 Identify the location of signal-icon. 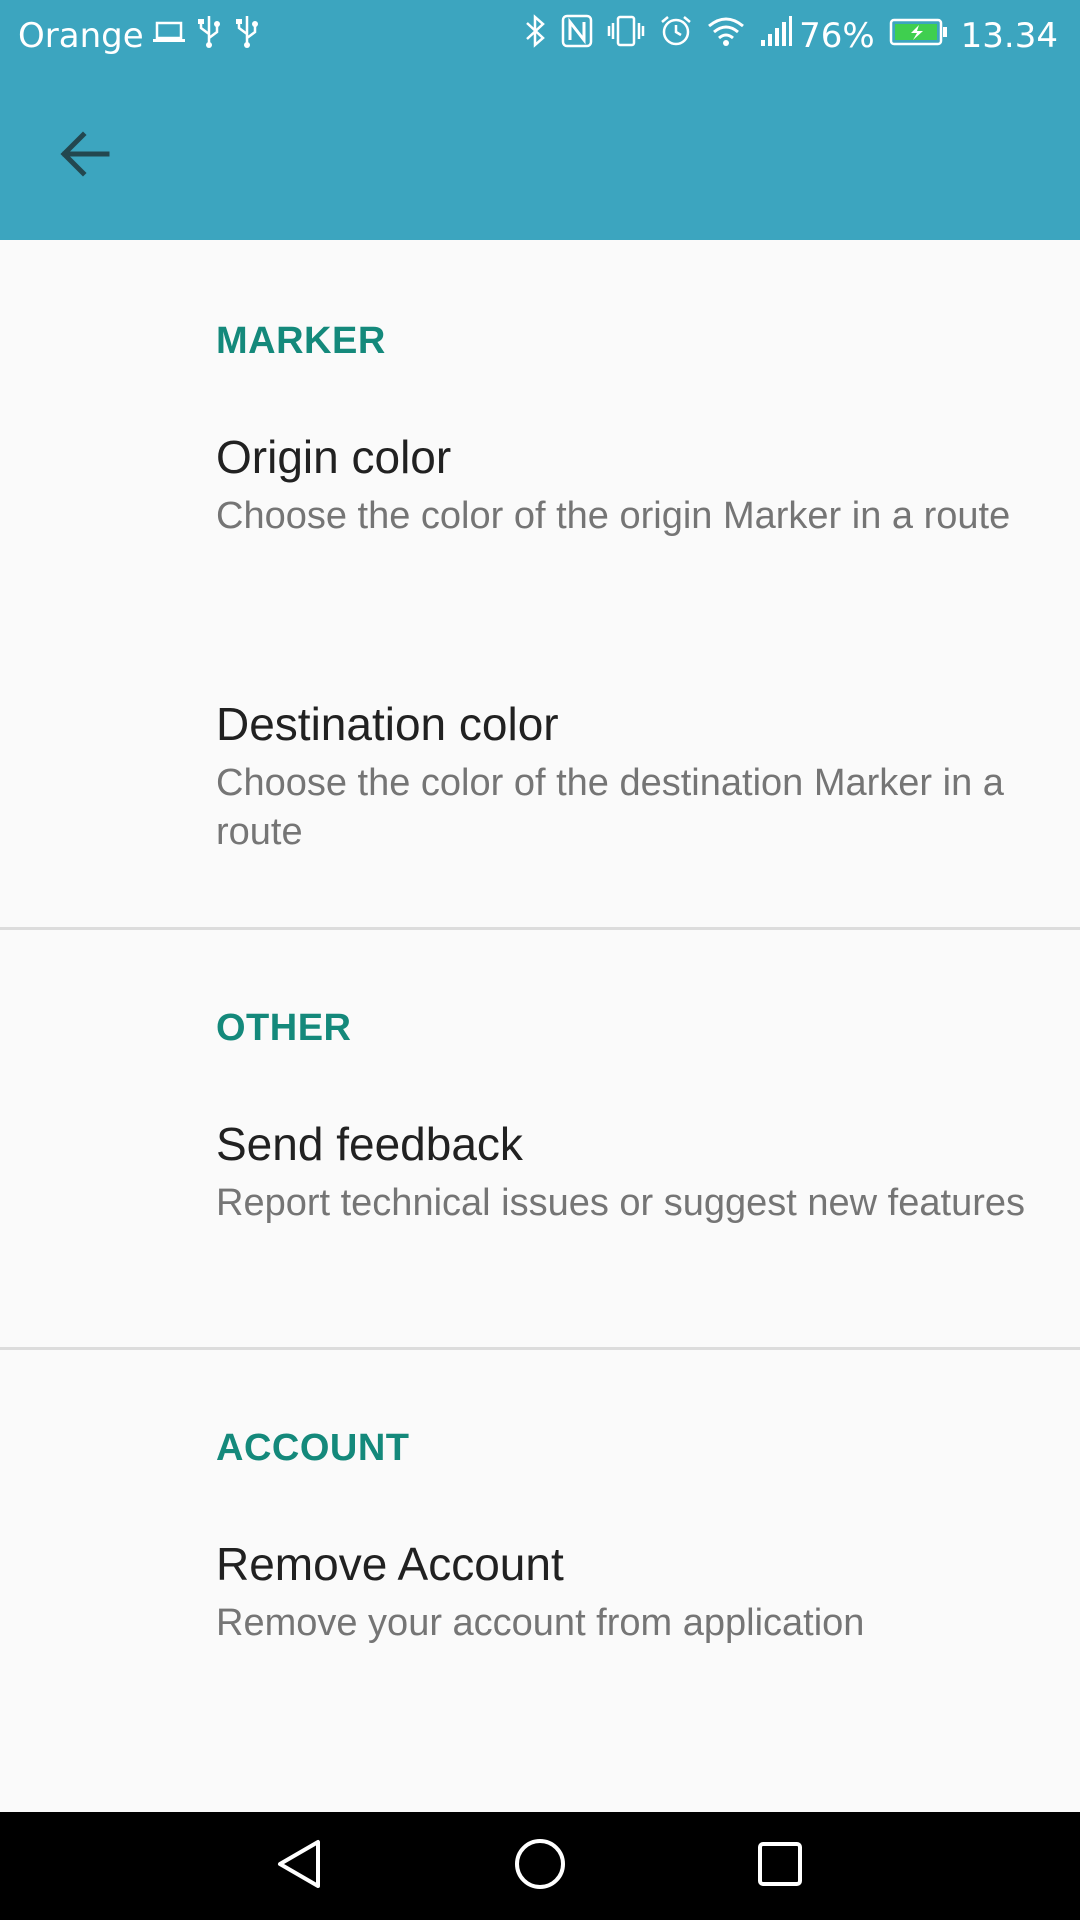
(776, 35).